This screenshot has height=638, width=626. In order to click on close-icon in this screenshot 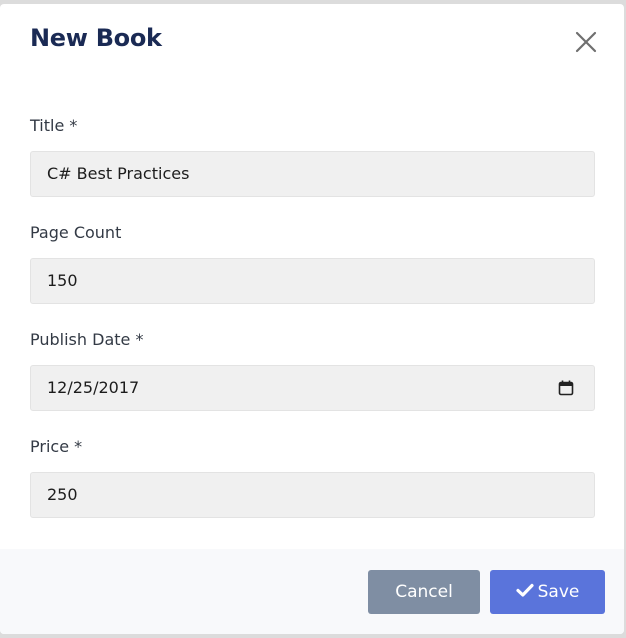, I will do `click(586, 42)`.